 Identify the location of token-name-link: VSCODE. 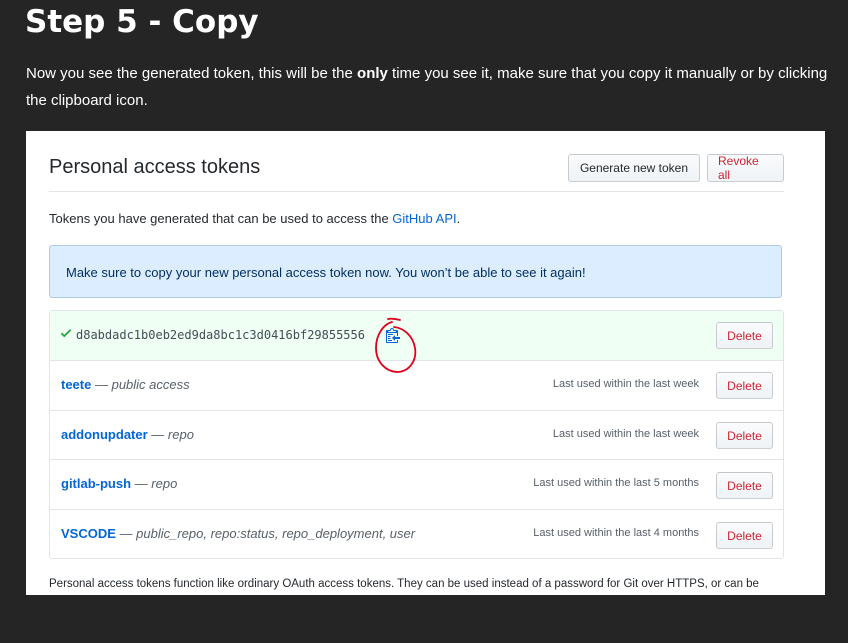
(88, 533).